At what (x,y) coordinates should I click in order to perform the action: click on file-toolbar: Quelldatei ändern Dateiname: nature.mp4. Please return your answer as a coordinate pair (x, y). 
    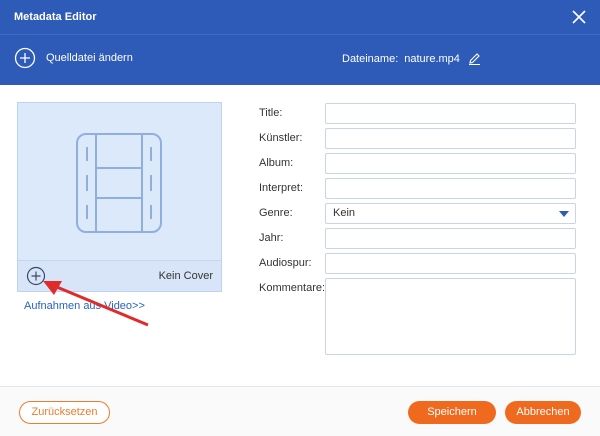
    Looking at the image, I should click on (300, 59).